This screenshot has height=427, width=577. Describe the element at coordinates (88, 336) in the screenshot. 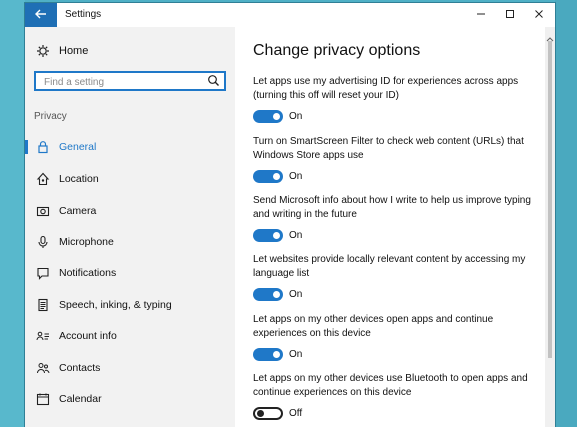

I see `sidebar-item-label: Account info` at that location.